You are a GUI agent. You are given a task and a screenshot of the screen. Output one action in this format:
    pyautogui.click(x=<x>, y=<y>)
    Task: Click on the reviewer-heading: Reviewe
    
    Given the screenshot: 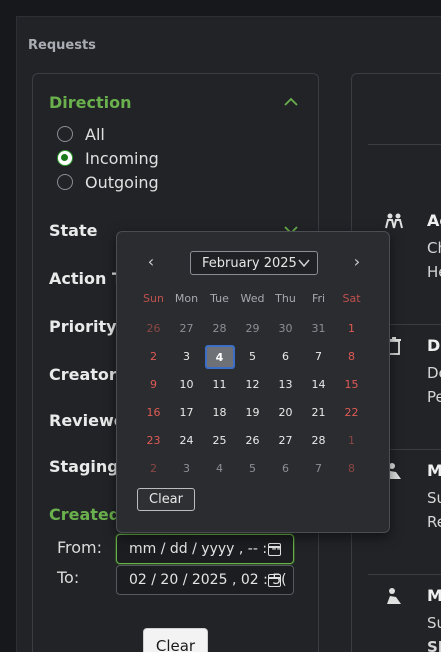 What is the action you would take?
    pyautogui.click(x=87, y=420)
    